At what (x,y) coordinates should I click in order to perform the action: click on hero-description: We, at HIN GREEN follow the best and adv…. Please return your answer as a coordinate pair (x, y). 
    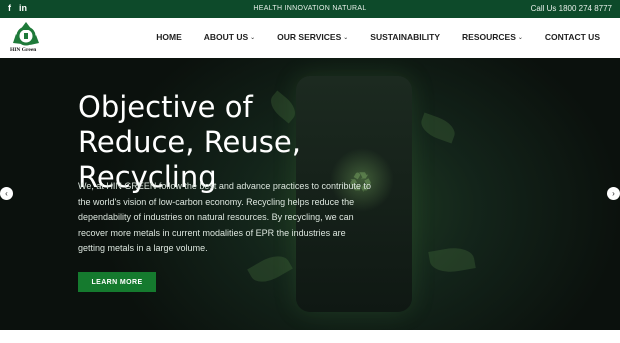
    Looking at the image, I should click on (224, 217).